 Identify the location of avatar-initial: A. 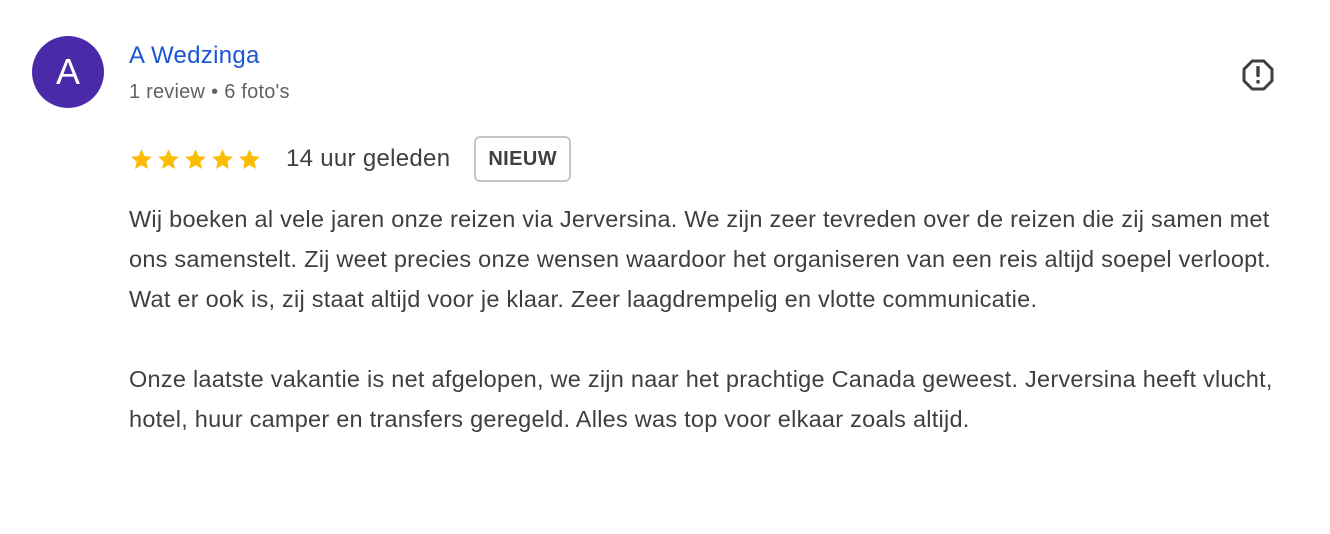
(67, 71).